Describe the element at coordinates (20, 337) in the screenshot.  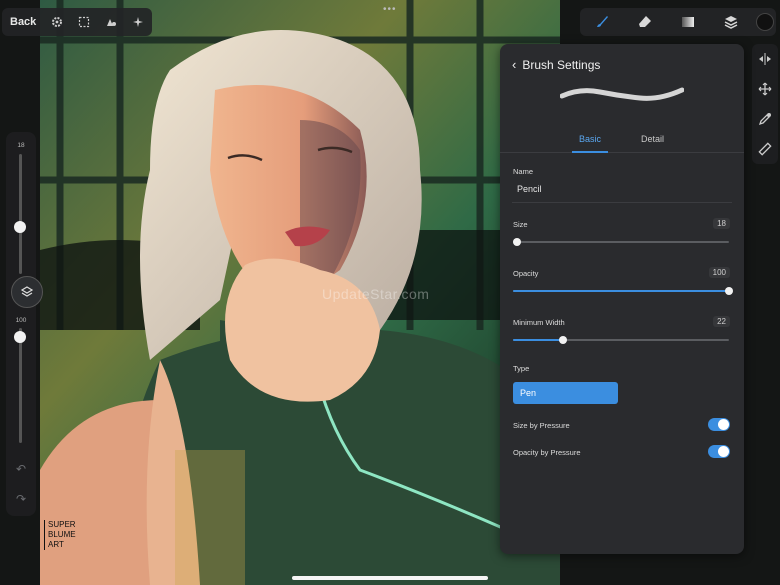
I see `brush-opacity-thumb` at that location.